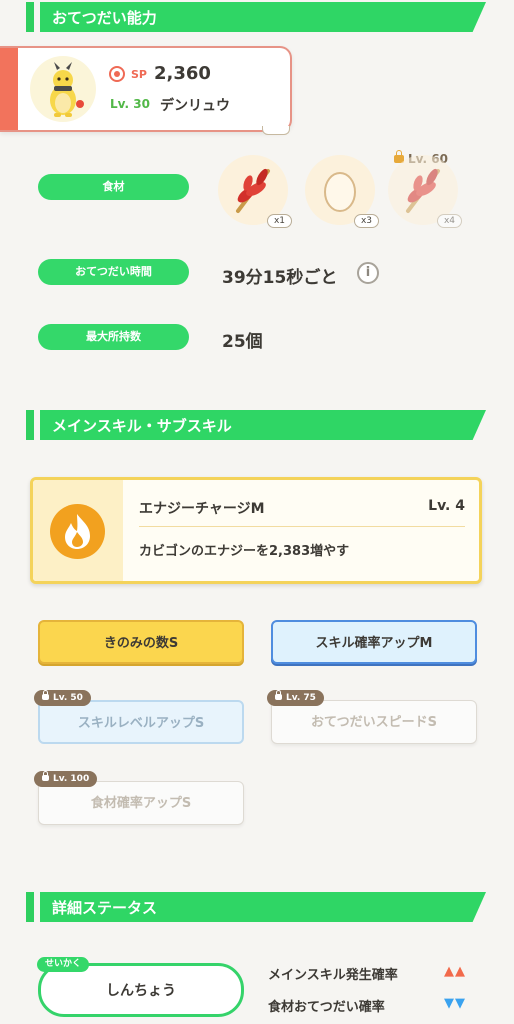 This screenshot has width=514, height=1024. Describe the element at coordinates (141, 803) in the screenshot. I see `sub-skill-5: 食材確率アップS` at that location.